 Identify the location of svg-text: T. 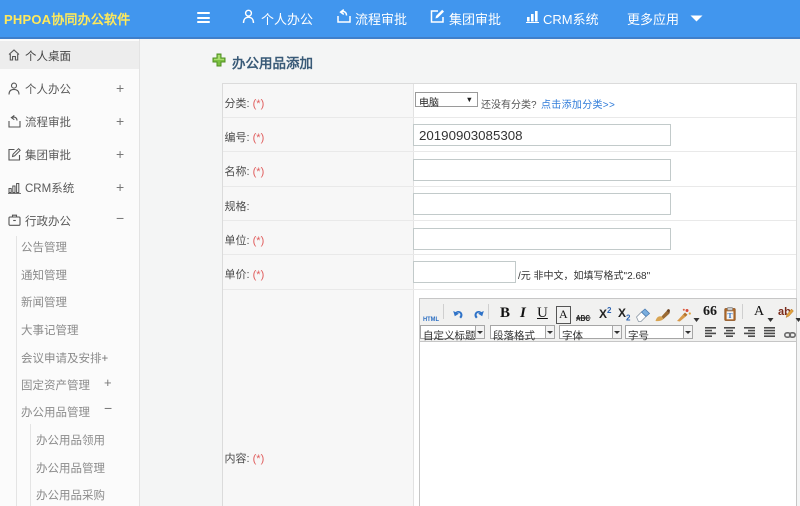
(729, 315).